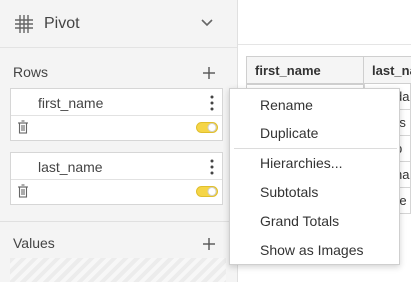  I want to click on menu-item-show-as-images: Show as Images, so click(314, 250).